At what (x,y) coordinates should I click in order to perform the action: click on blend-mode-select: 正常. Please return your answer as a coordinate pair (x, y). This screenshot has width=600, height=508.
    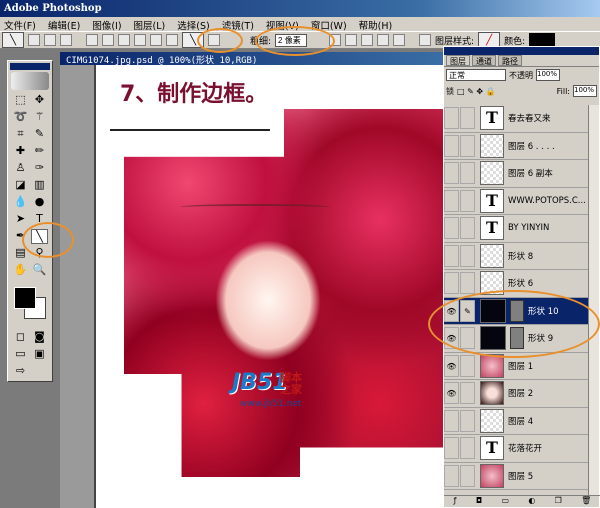
    Looking at the image, I should click on (476, 75).